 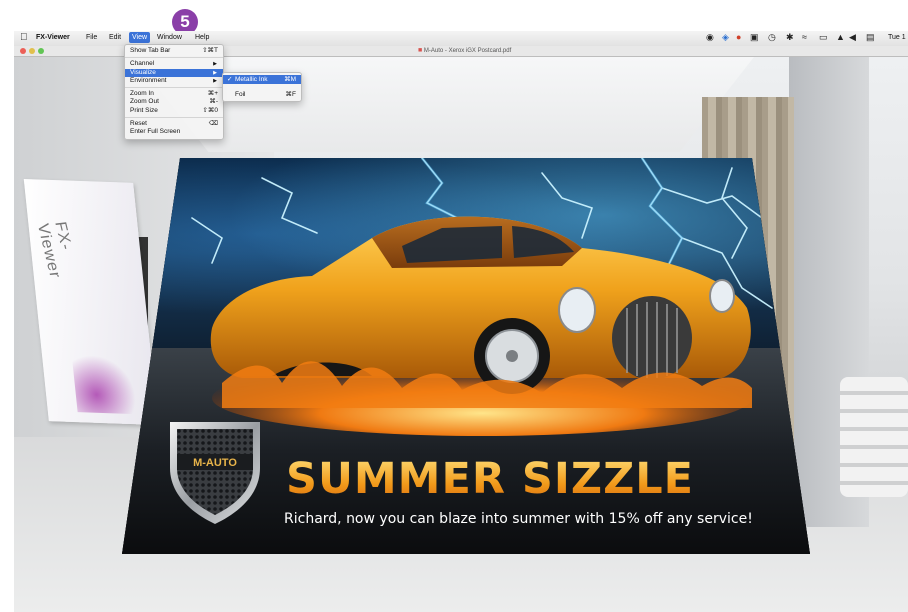 I want to click on menu-item-show-tab-bar: Show Tab Bar ⇧⌘T, so click(x=174, y=51).